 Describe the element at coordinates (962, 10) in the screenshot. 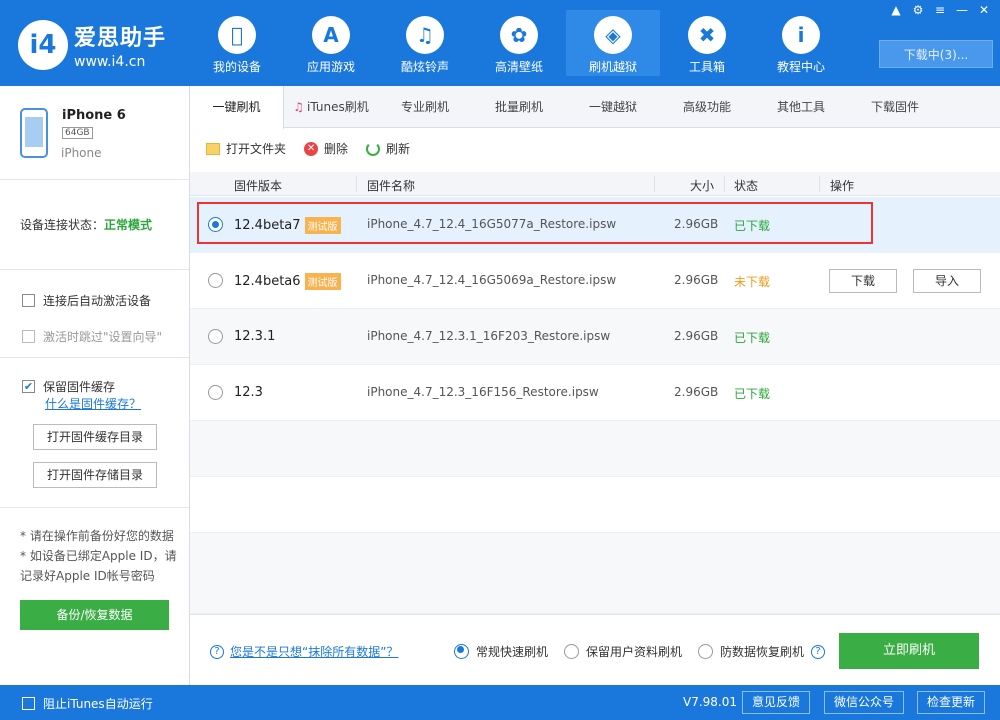

I see `minimize-icon: —` at that location.